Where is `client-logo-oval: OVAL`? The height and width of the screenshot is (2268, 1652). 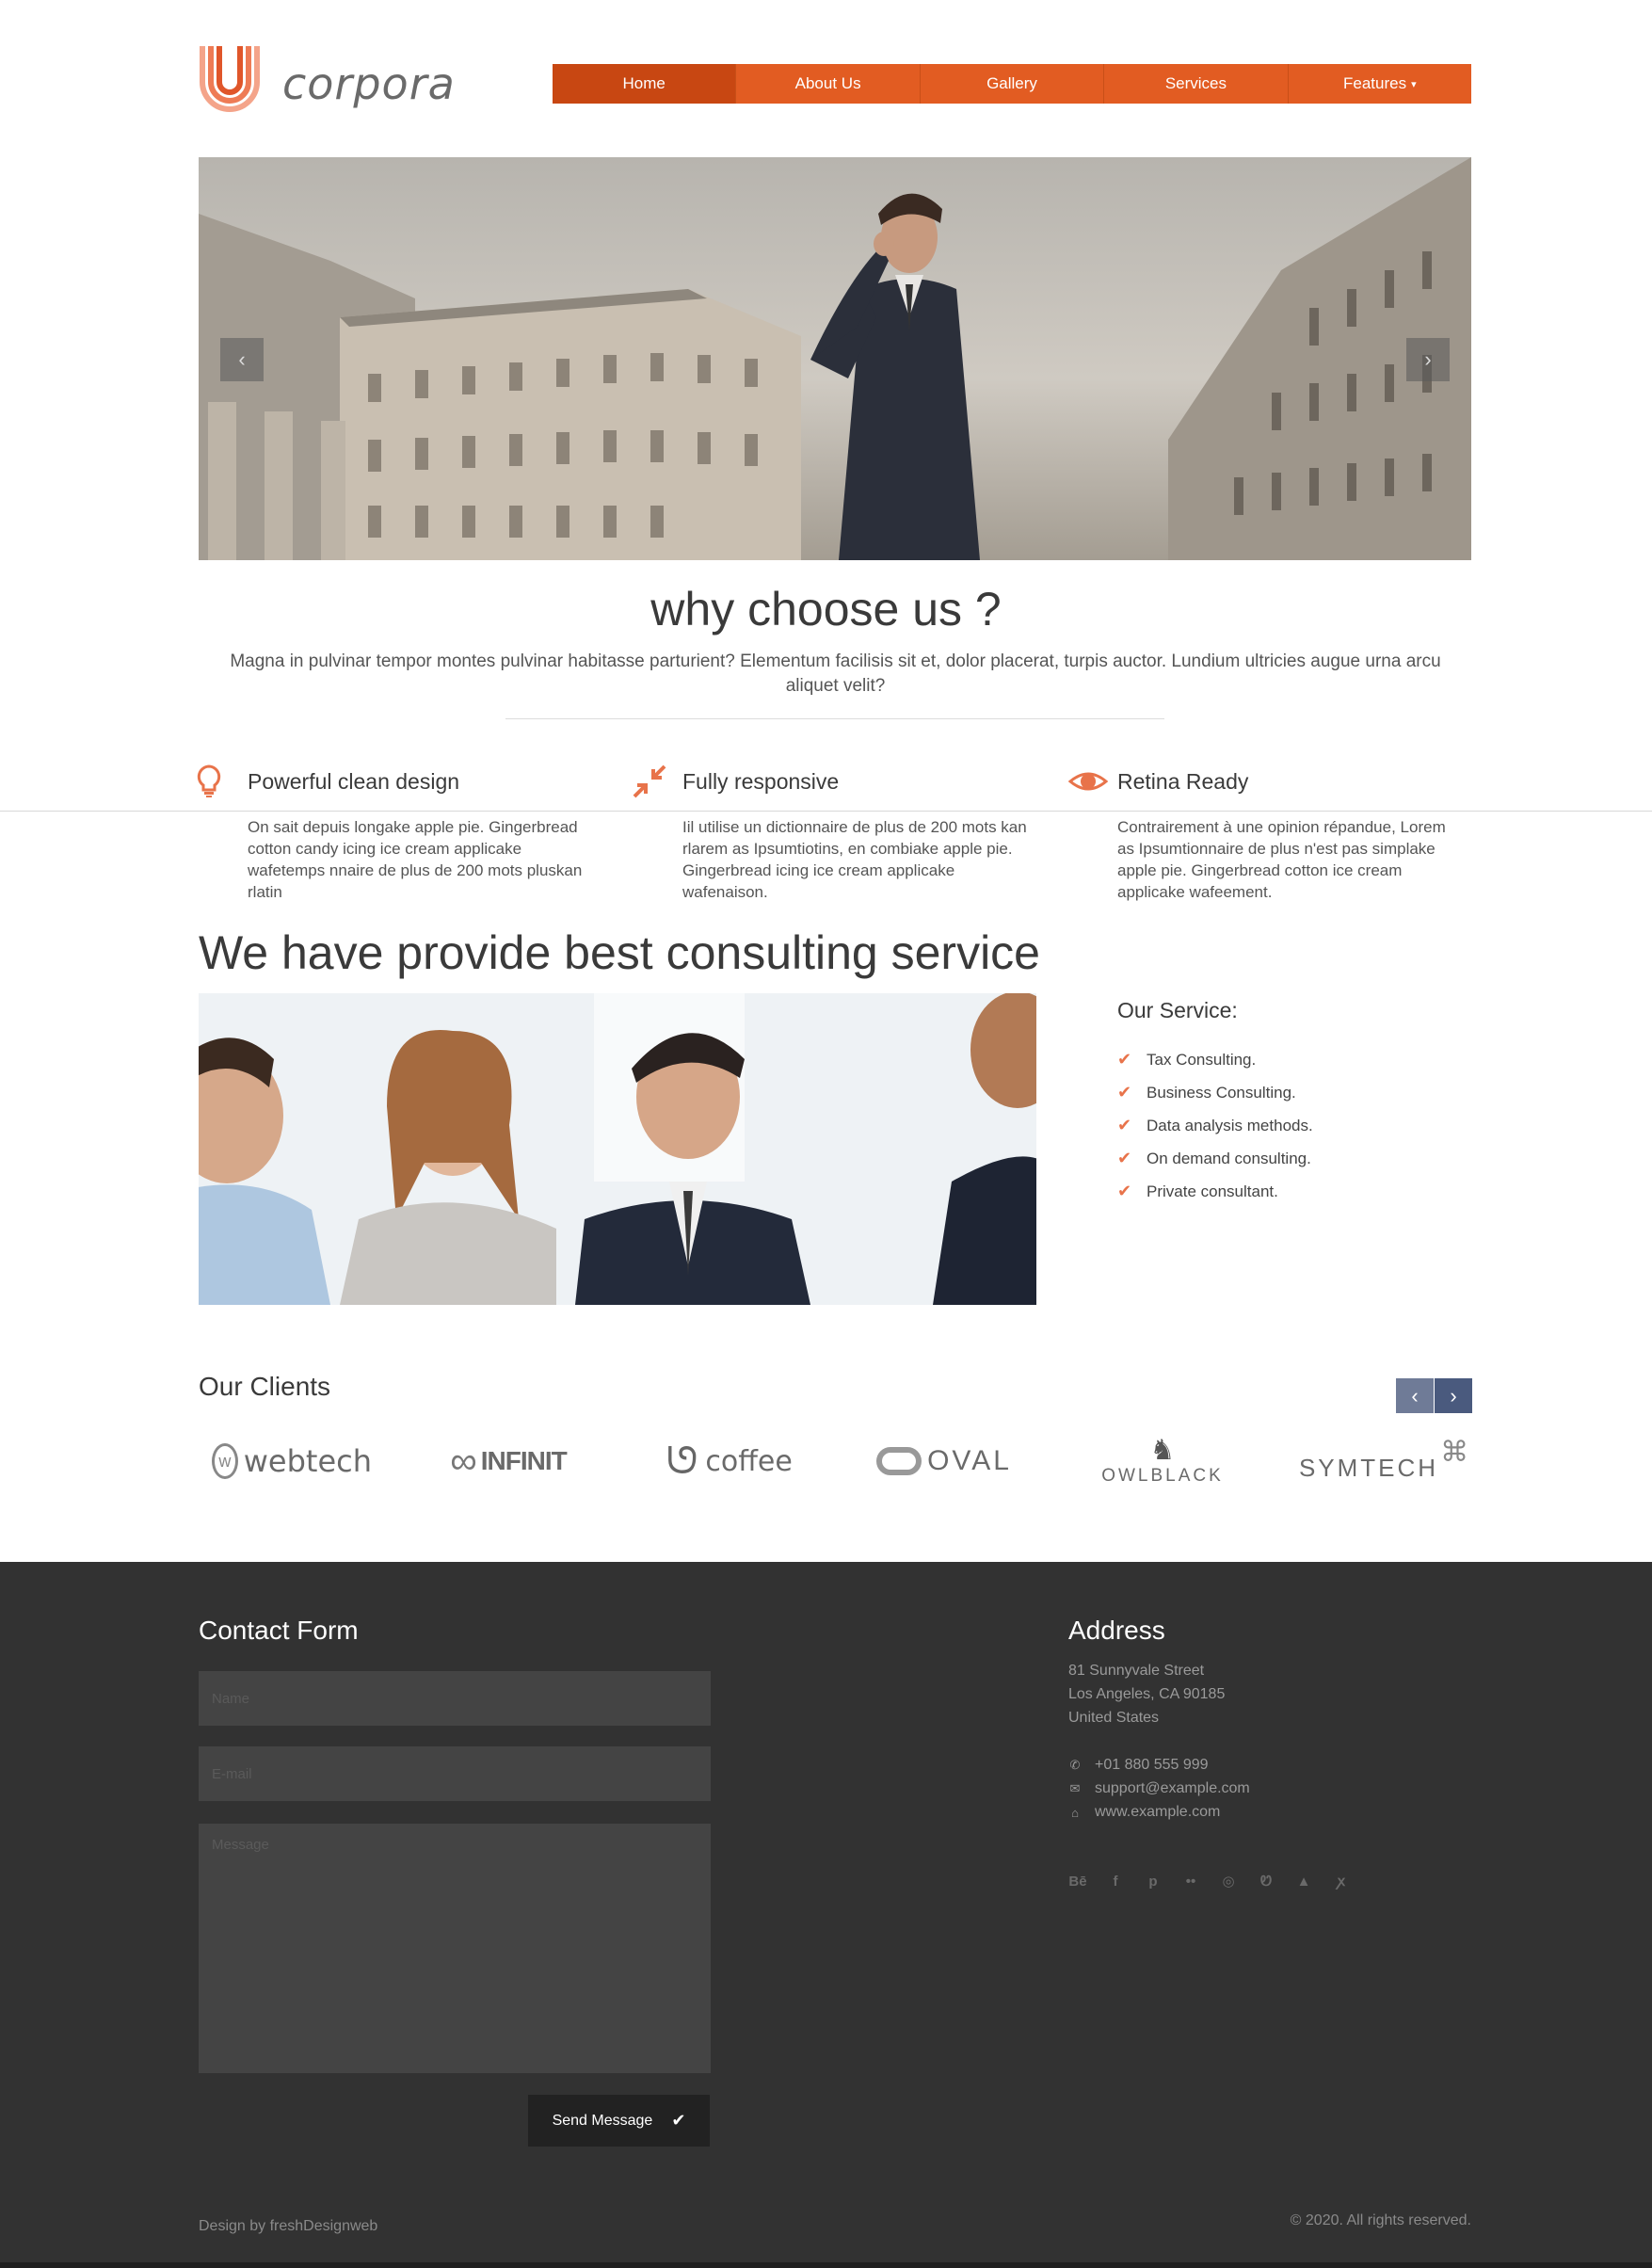 client-logo-oval: OVAL is located at coordinates (944, 1461).